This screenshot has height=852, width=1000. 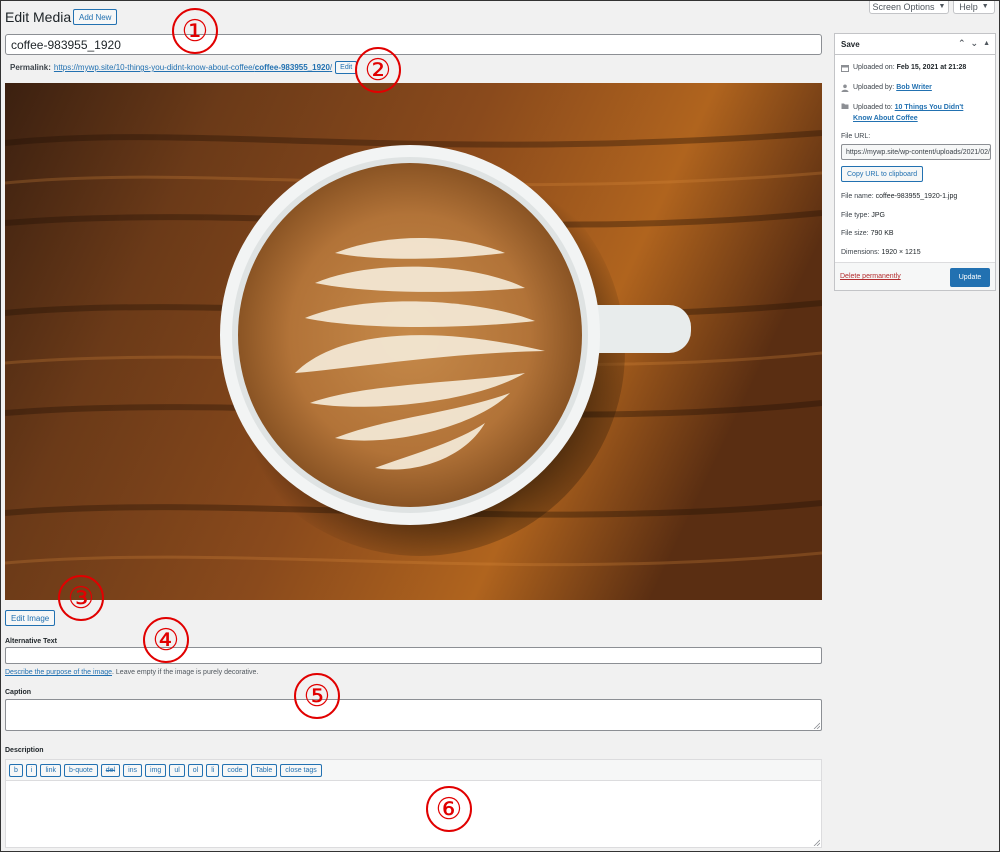 I want to click on help-tab: Help ▼, so click(x=974, y=7).